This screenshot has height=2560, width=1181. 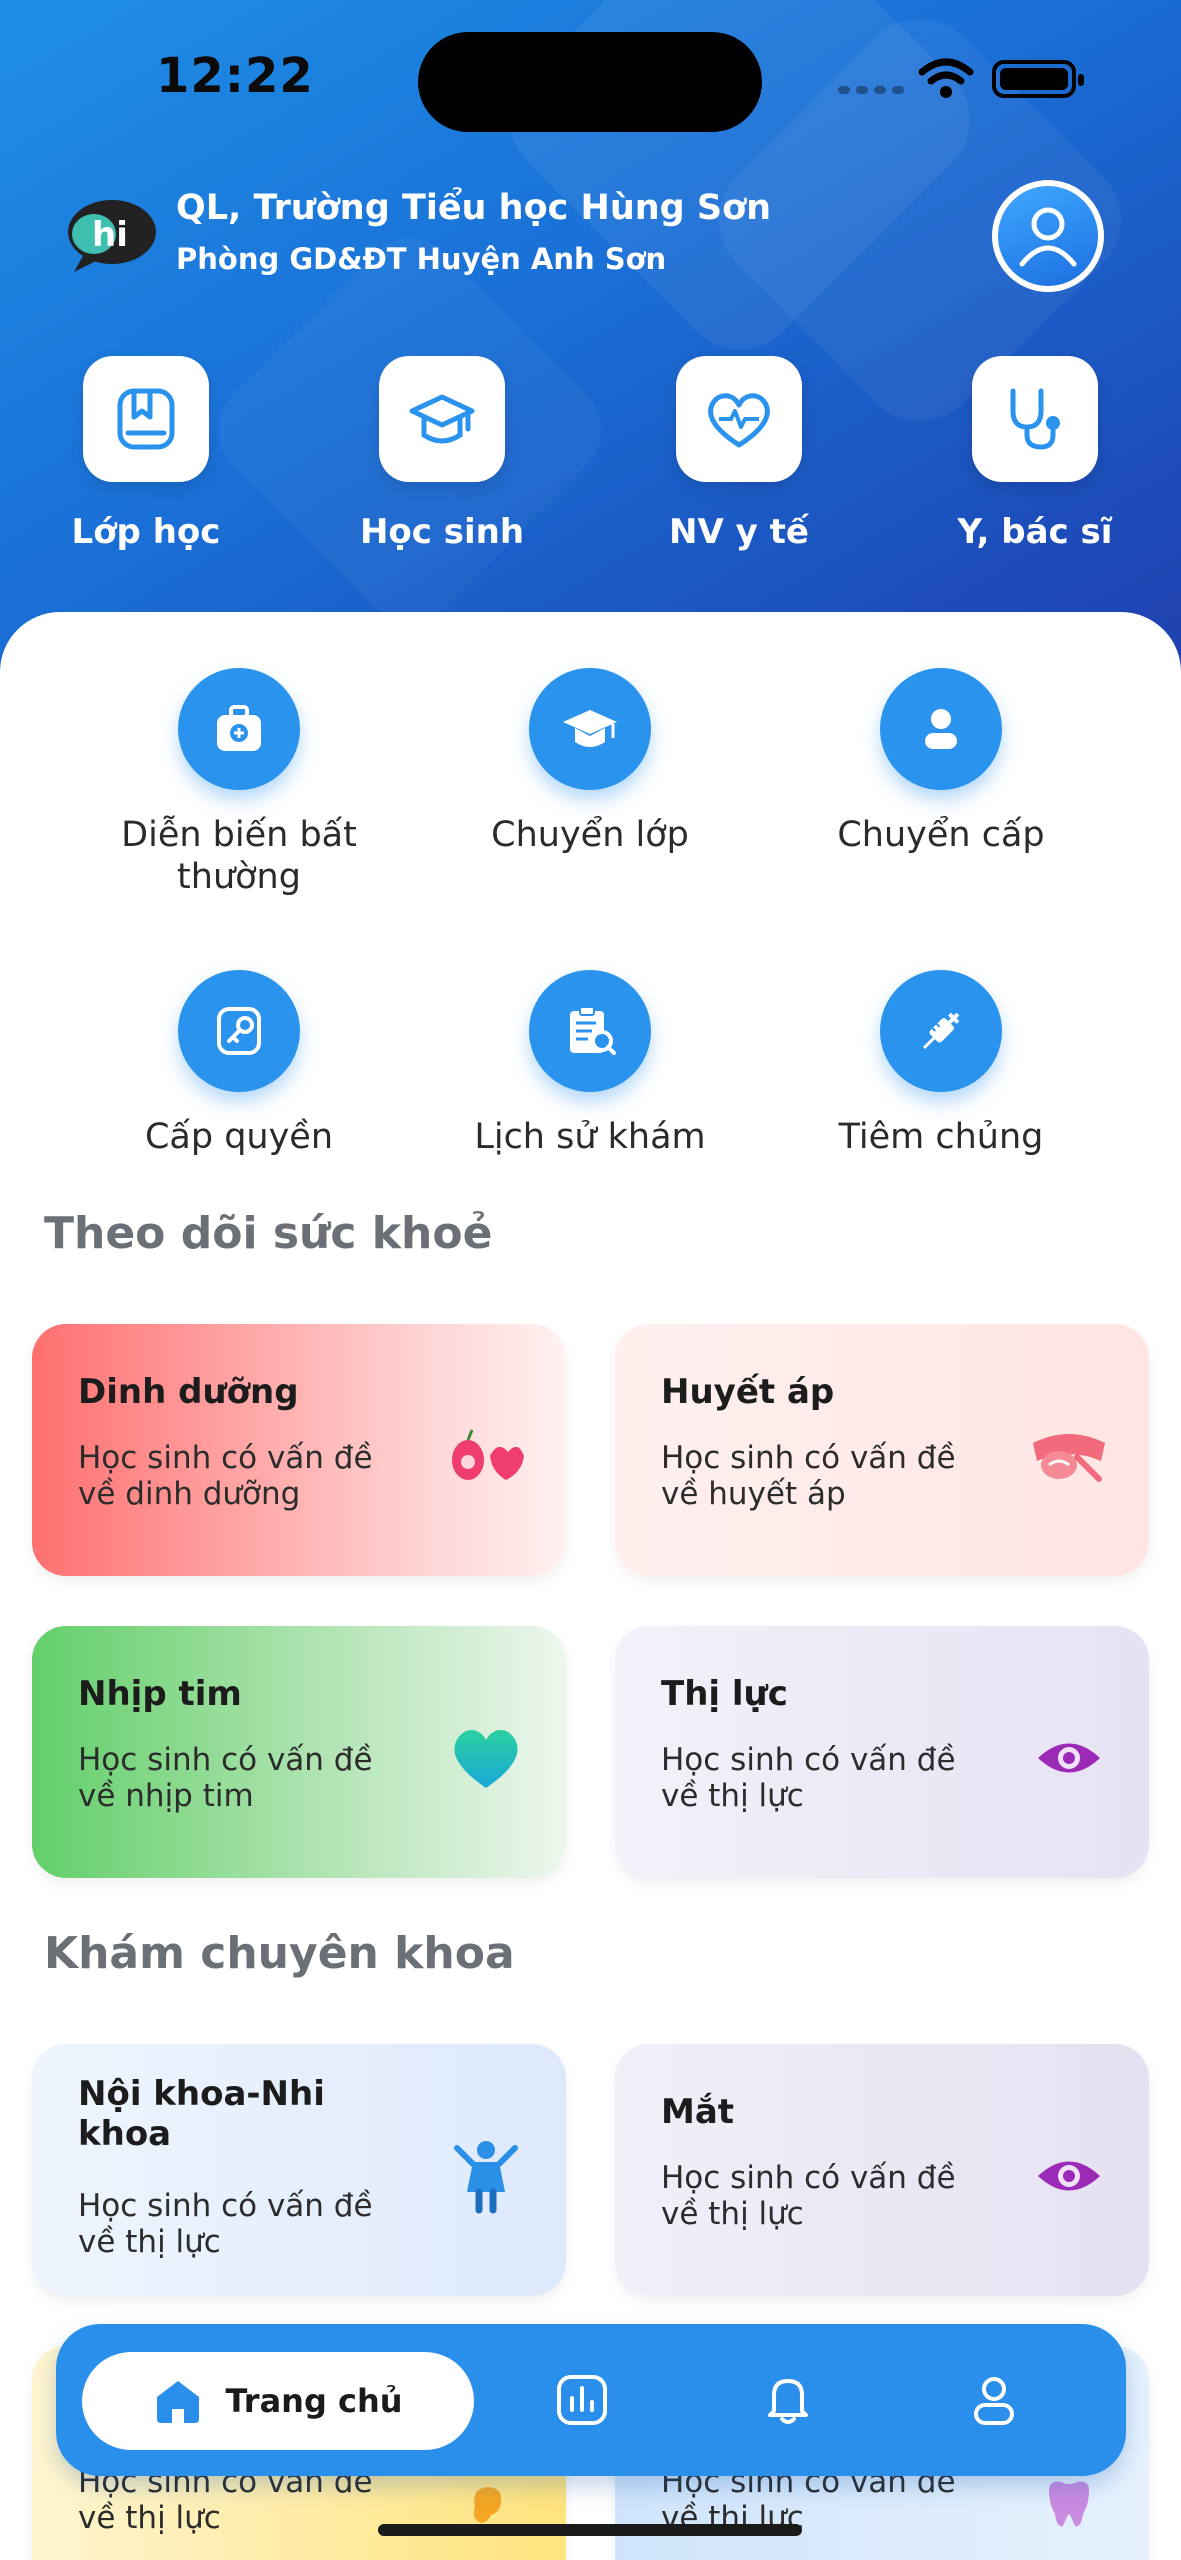 What do you see at coordinates (748, 1392) in the screenshot?
I see `card-title: Huyết áp` at bounding box center [748, 1392].